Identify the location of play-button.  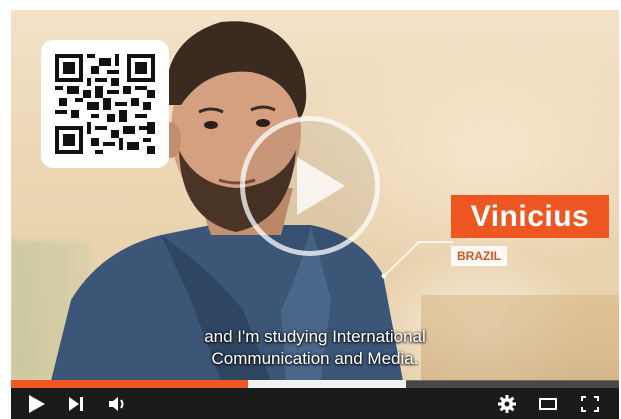
(37, 403).